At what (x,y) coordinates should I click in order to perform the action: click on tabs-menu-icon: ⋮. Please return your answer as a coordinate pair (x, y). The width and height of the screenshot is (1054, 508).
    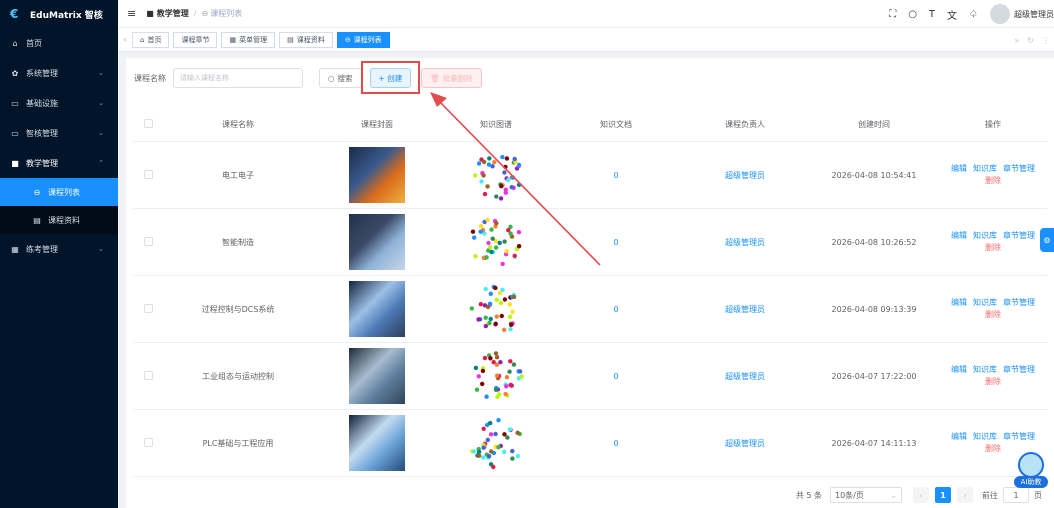
    Looking at the image, I should click on (1046, 40).